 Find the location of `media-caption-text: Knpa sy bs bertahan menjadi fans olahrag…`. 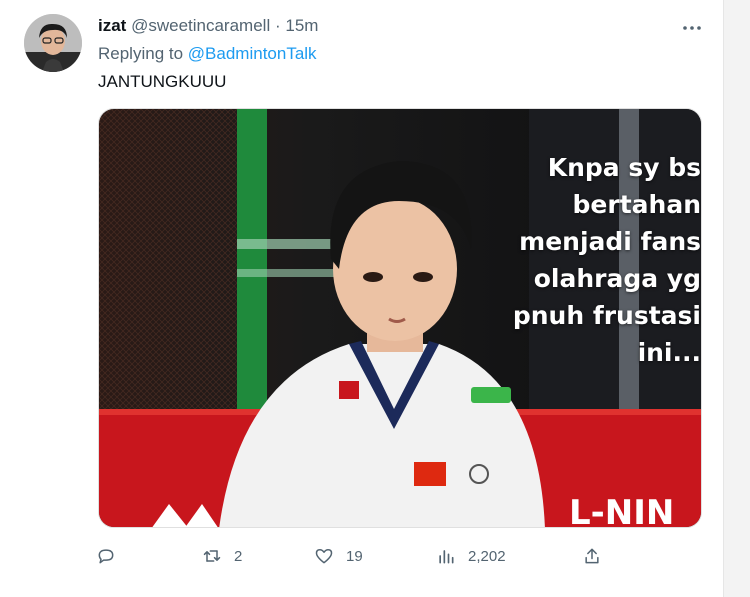

media-caption-text: Knpa sy bs bertahan menjadi fans olahrag… is located at coordinates (606, 260).